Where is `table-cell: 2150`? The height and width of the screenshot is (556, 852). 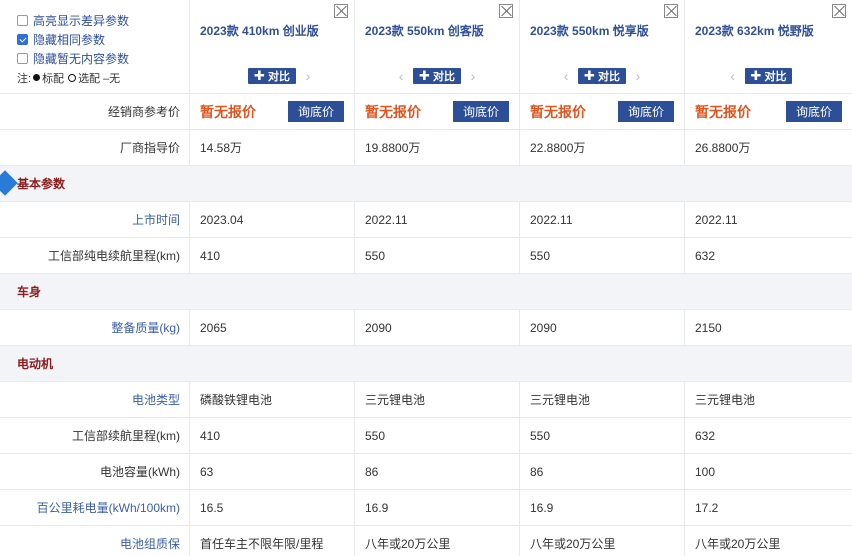 table-cell: 2150 is located at coordinates (708, 327).